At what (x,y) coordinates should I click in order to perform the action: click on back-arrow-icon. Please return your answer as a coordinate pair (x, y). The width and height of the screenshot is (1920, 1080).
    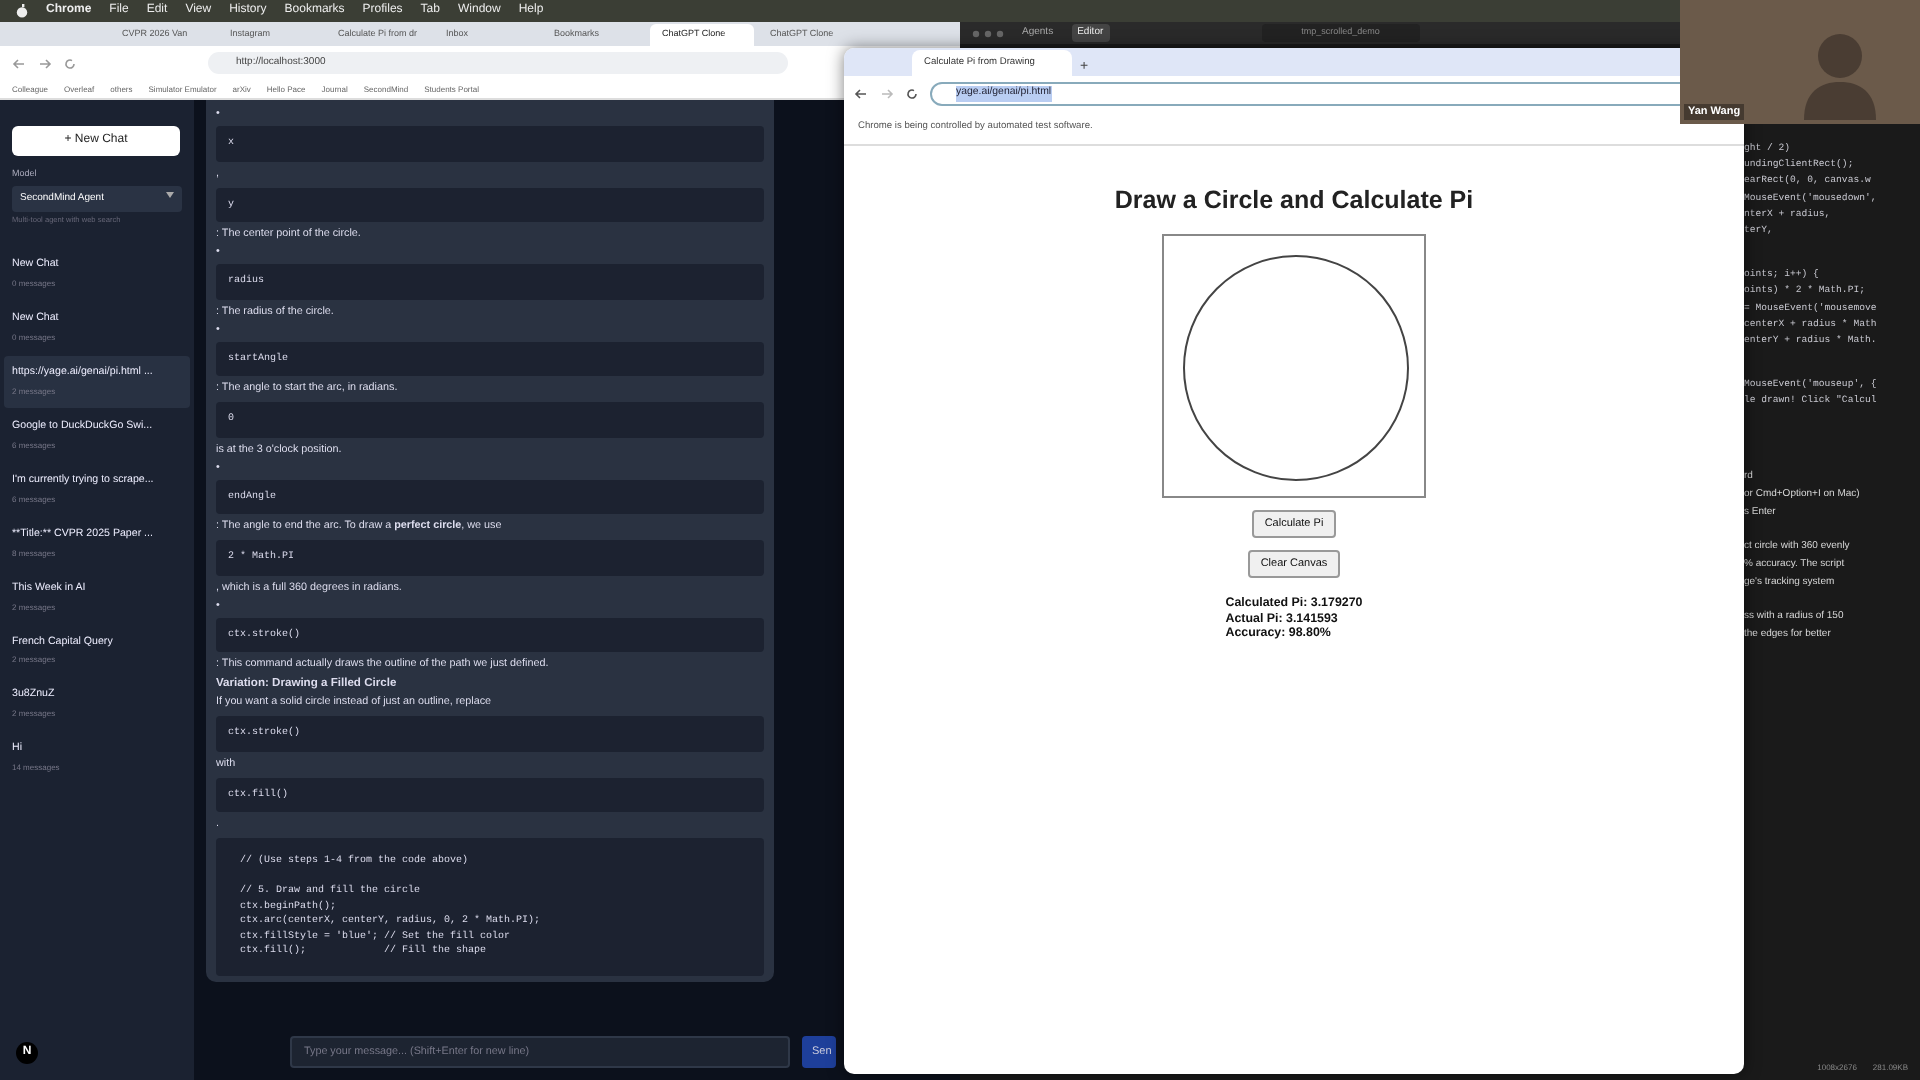
    Looking at the image, I should click on (861, 94).